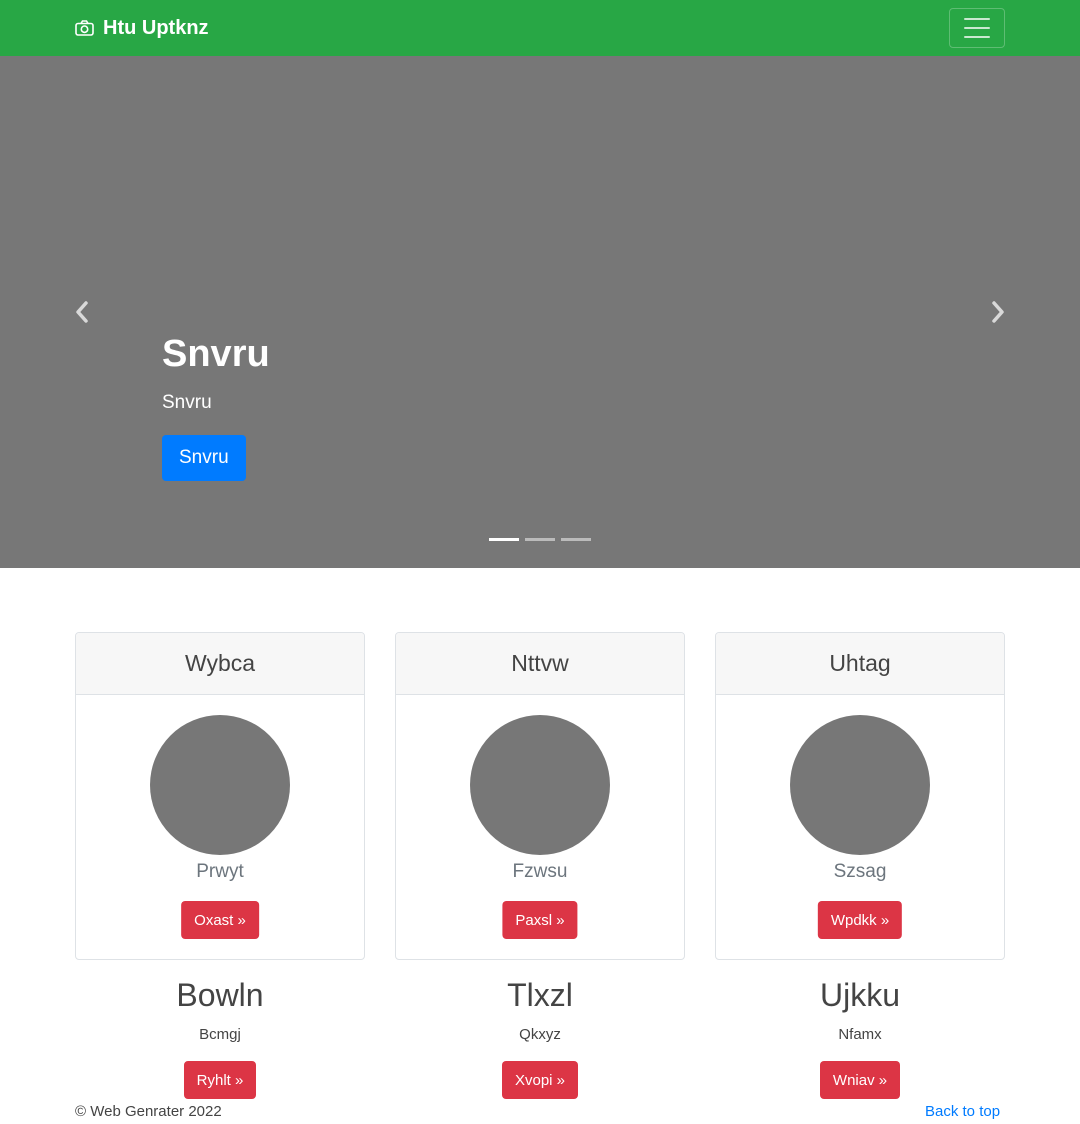 The height and width of the screenshot is (1124, 1080). I want to click on navbar: Htu Uptknz, so click(540, 28).